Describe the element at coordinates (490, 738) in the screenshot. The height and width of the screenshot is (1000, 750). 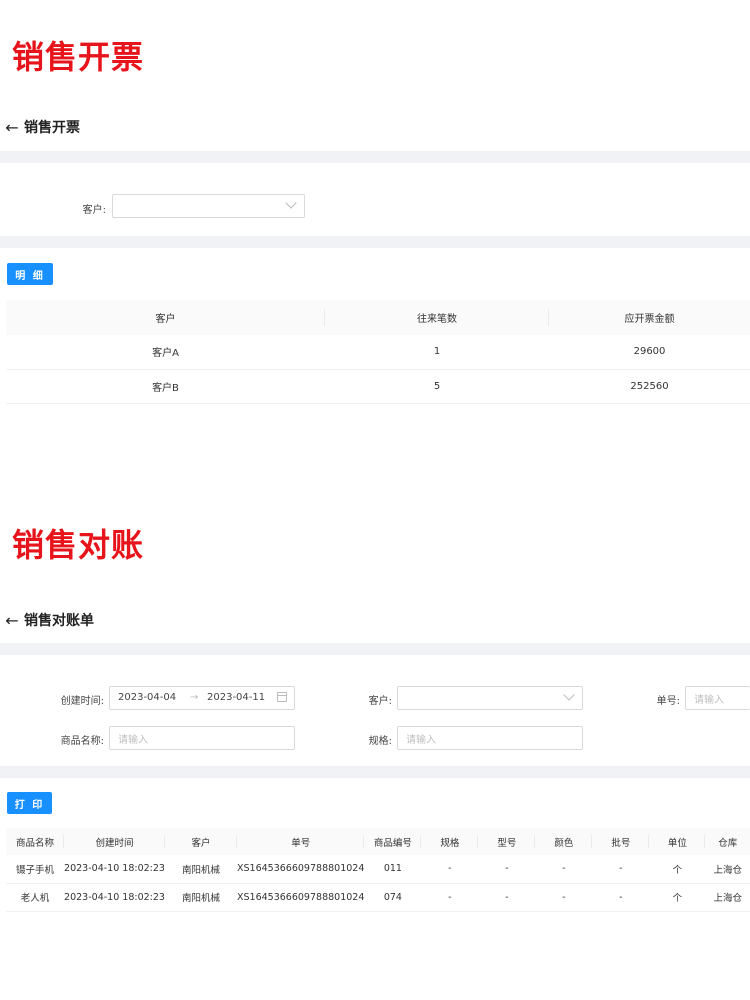
I see `spec-input: 请输入` at that location.